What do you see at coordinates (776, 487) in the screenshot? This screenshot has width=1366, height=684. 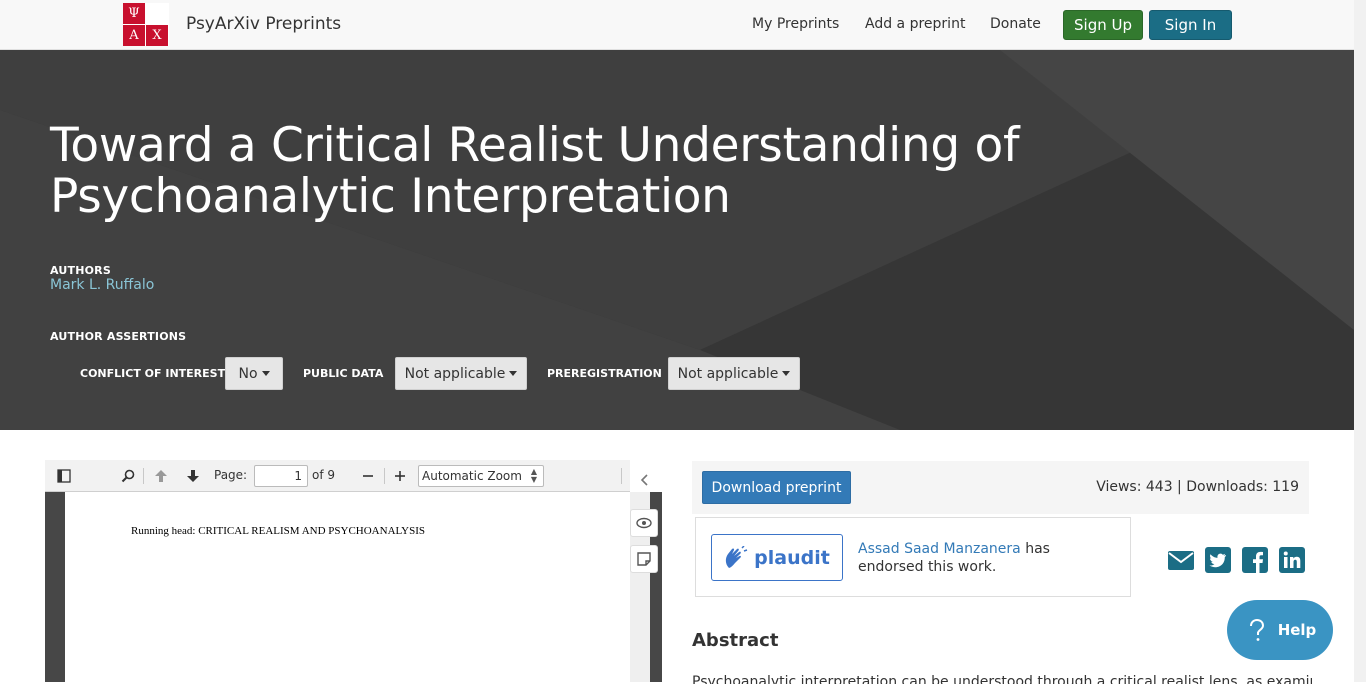 I see `download-preprint-button: Download preprint` at bounding box center [776, 487].